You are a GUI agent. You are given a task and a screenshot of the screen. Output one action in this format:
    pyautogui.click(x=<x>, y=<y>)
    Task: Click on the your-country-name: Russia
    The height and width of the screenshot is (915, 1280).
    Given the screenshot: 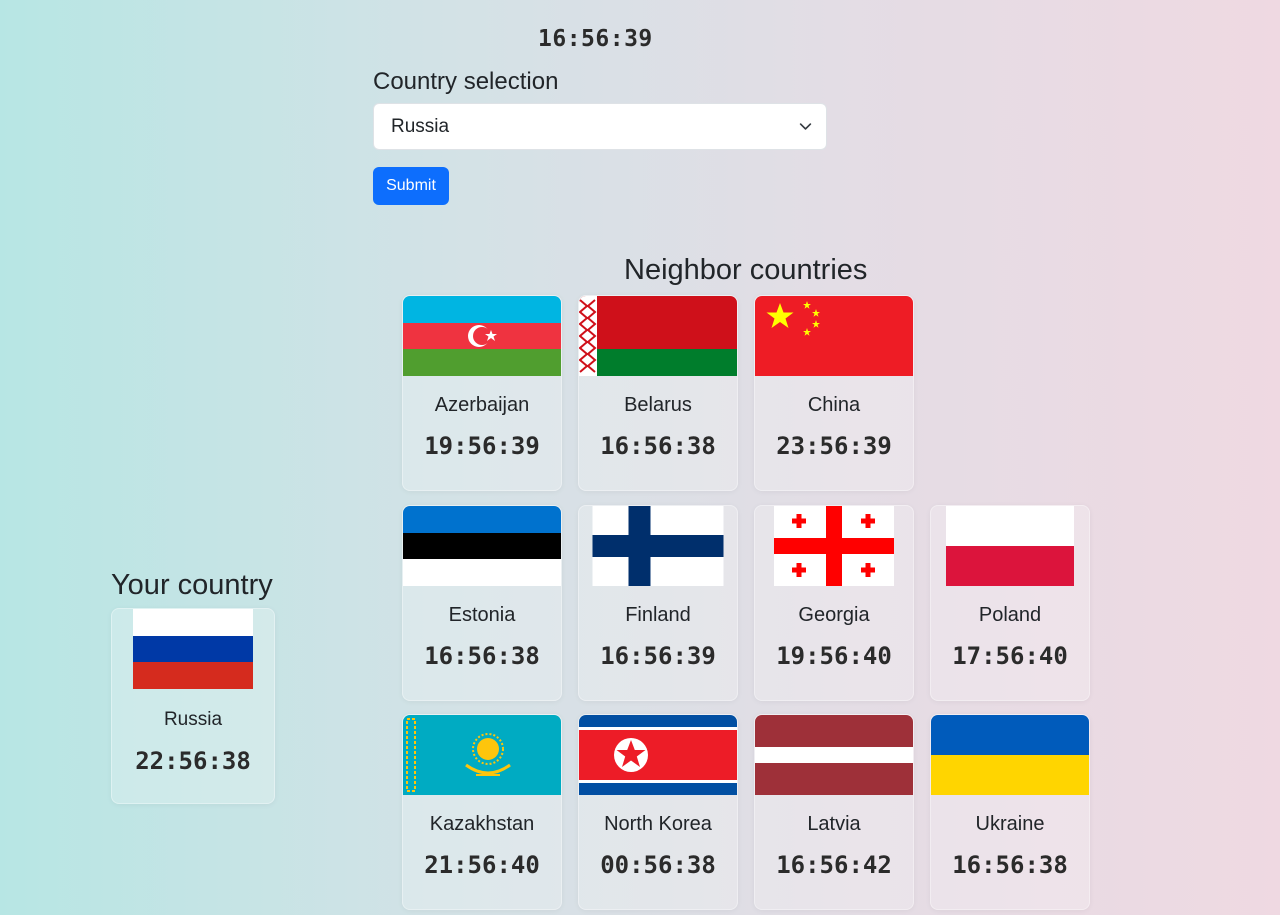 What is the action you would take?
    pyautogui.click(x=193, y=719)
    